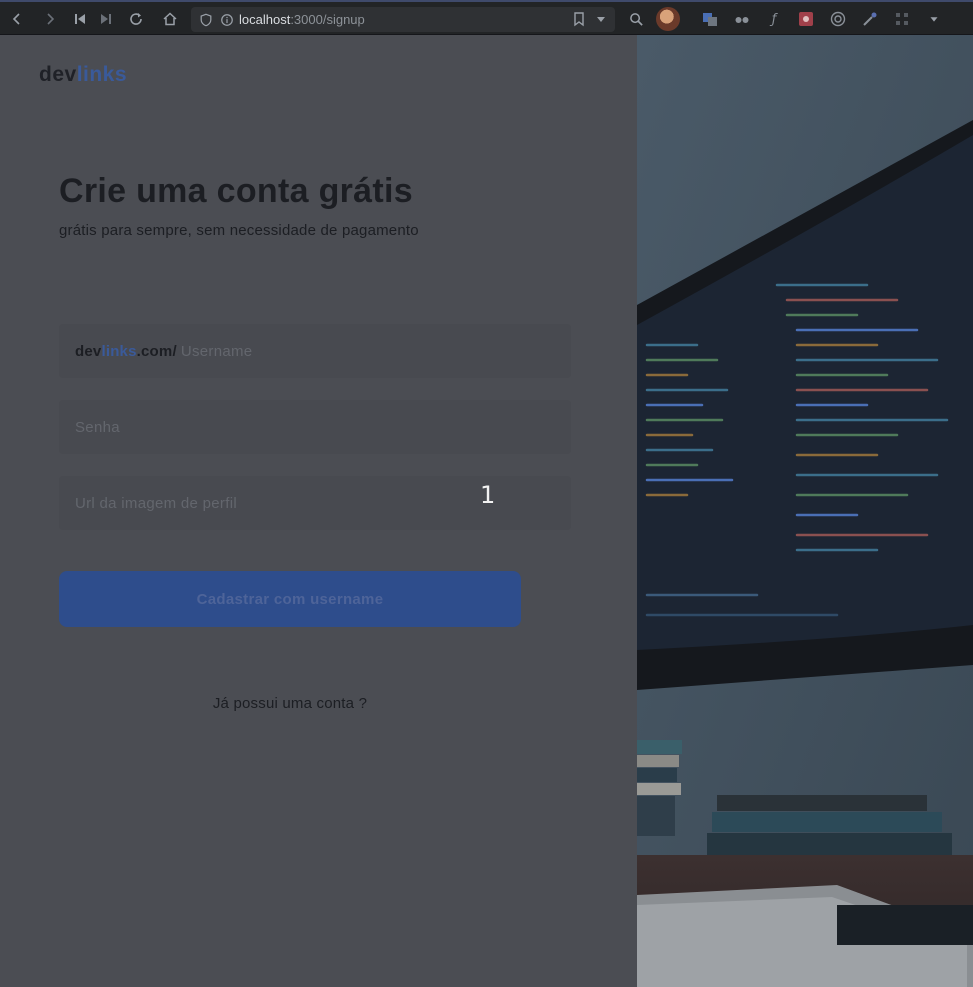  What do you see at coordinates (119, 351) in the screenshot?
I see `username-prefix-links: links` at bounding box center [119, 351].